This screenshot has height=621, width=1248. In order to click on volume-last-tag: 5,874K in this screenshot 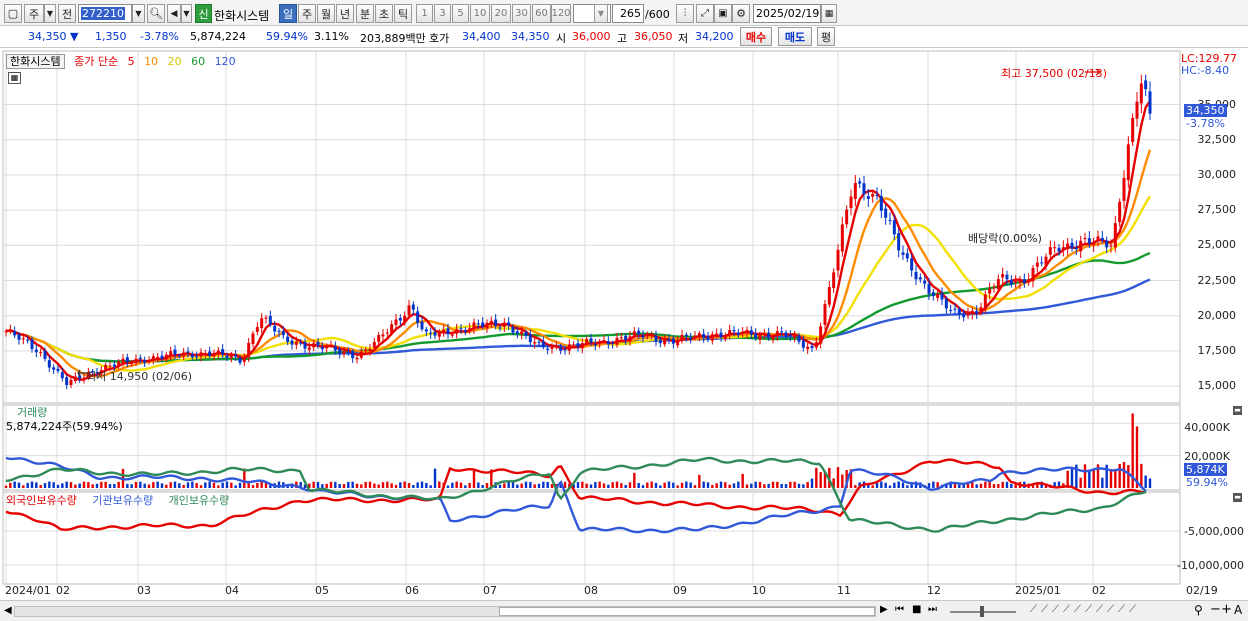, I will do `click(1205, 469)`.